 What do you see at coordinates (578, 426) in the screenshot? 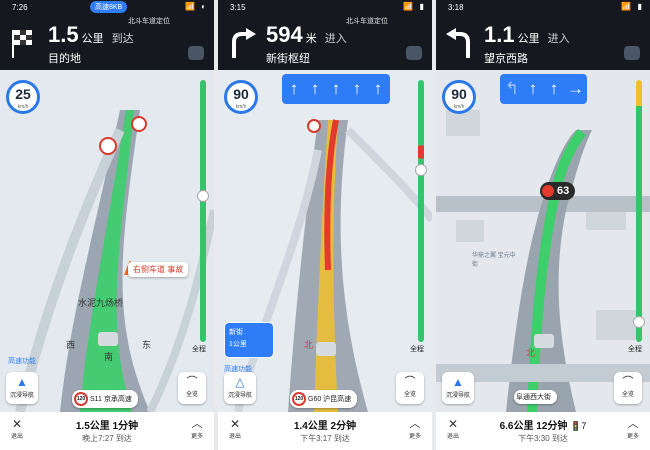
I see `traffic-light-count: 🚦7` at bounding box center [578, 426].